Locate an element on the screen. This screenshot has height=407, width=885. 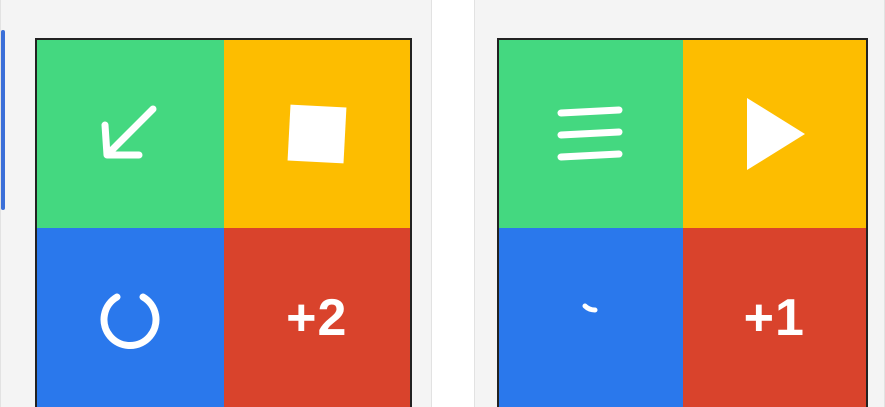
arrow-down-left-icon is located at coordinates (130, 134).